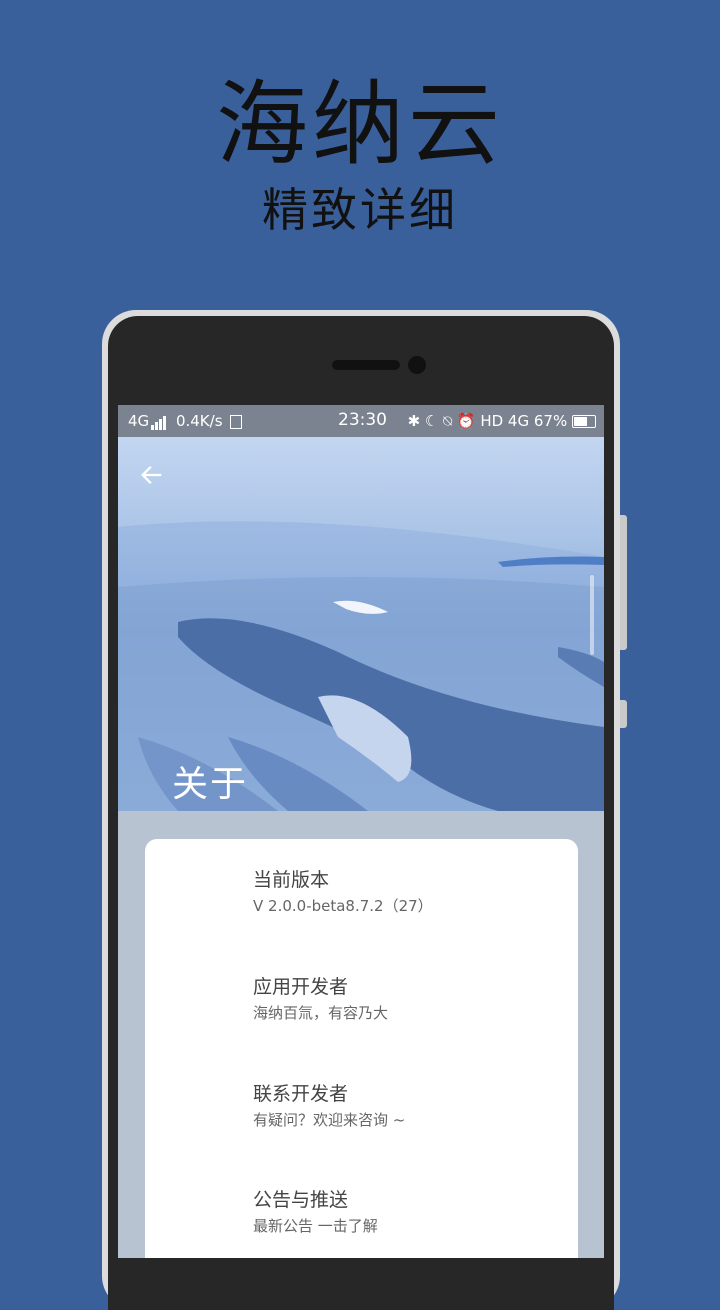  What do you see at coordinates (623, 714) in the screenshot?
I see `phone-side-button-small` at bounding box center [623, 714].